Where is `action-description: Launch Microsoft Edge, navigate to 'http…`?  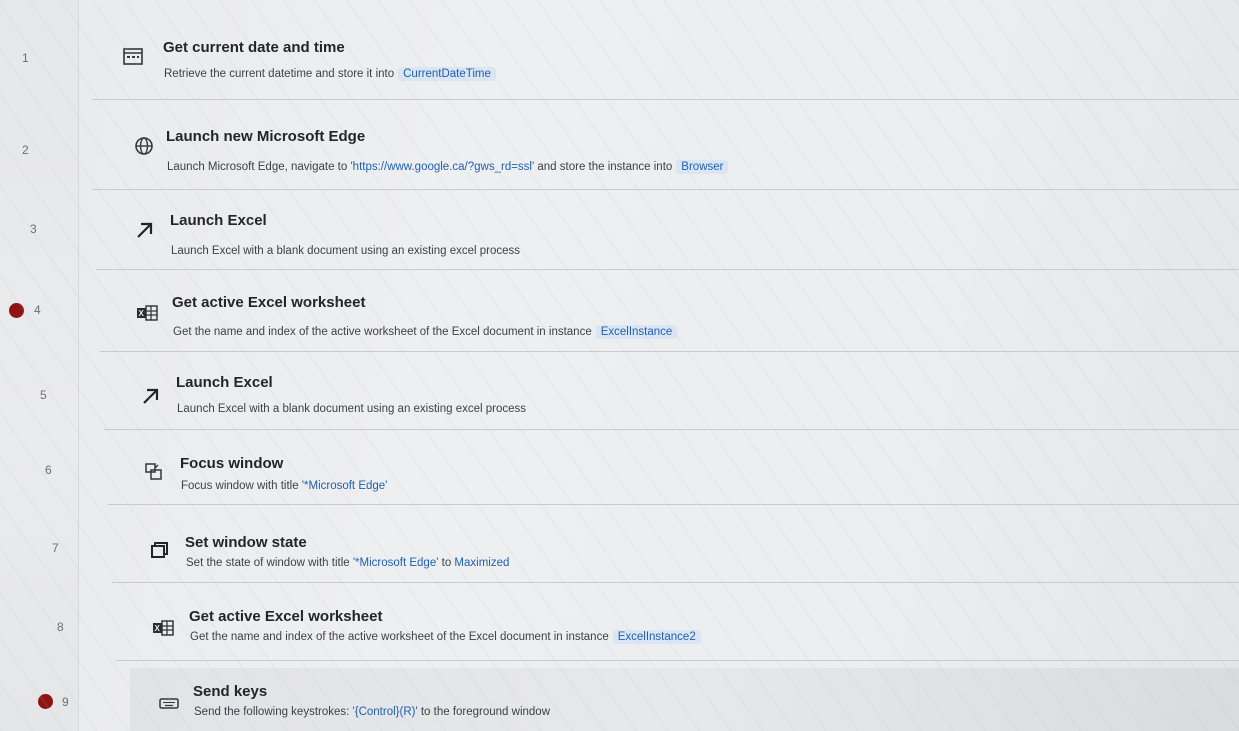
action-description: Launch Microsoft Edge, navigate to 'http… is located at coordinates (448, 167).